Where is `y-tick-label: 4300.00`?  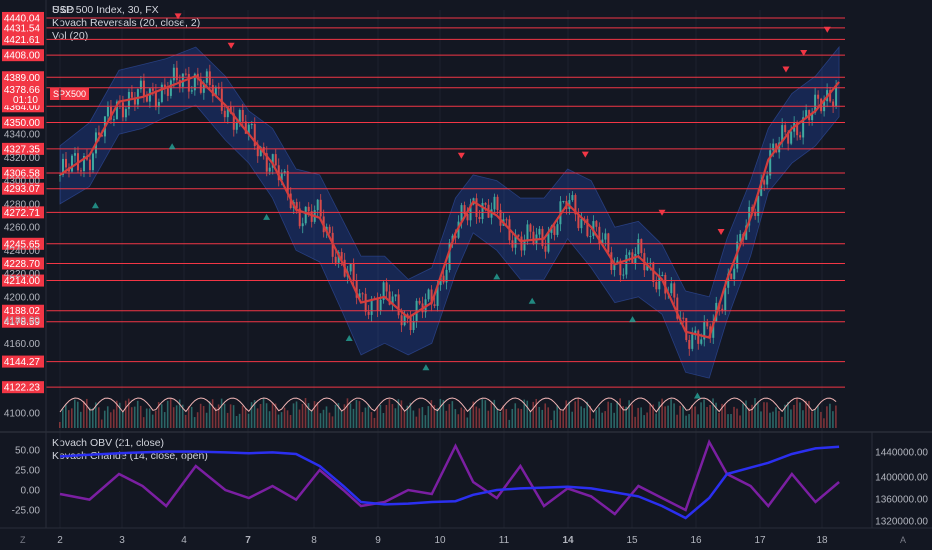 y-tick-label: 4300.00 is located at coordinates (22, 181).